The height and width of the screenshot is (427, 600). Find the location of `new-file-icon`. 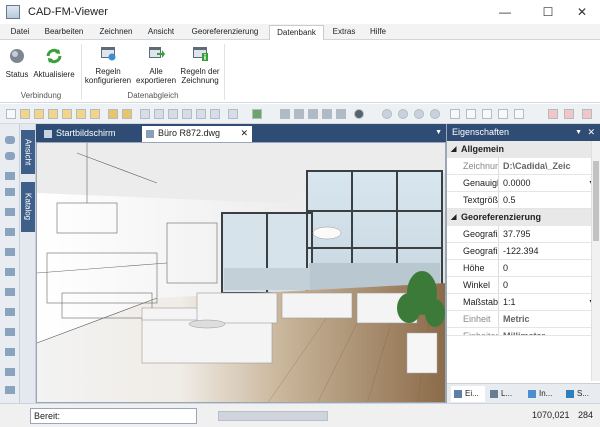

new-file-icon is located at coordinates (11, 114).